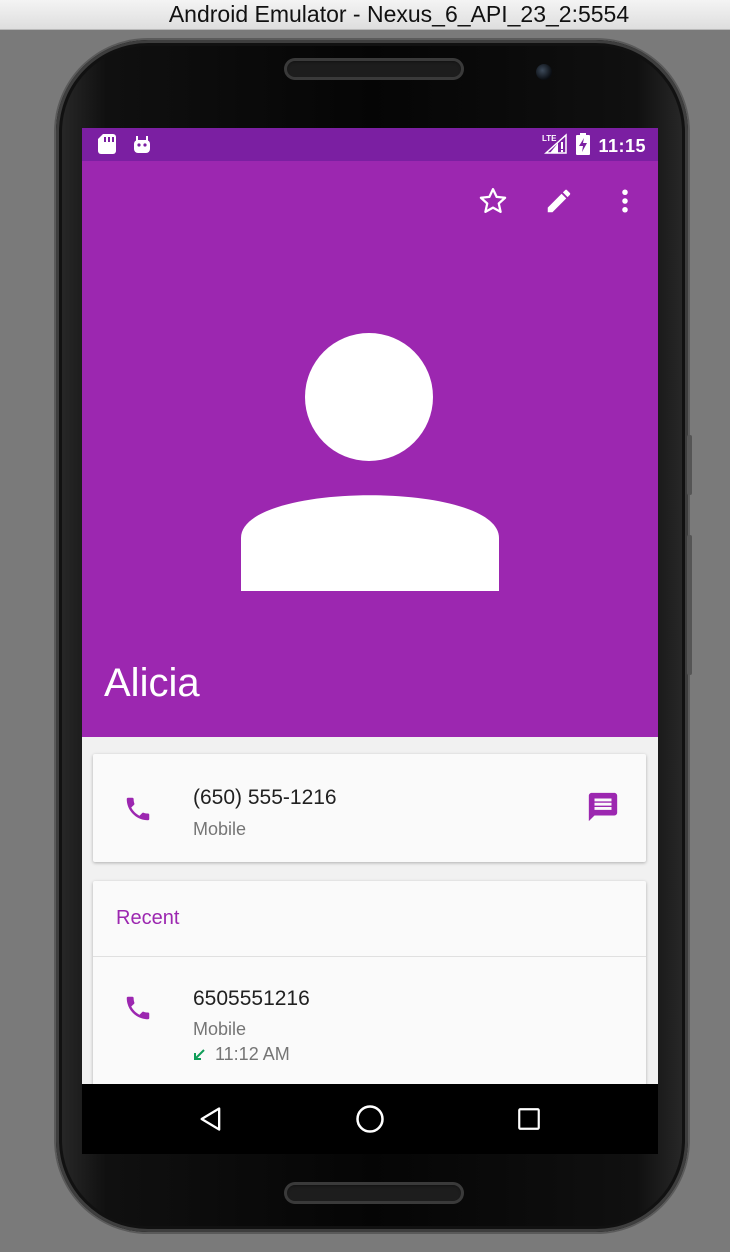 Image resolution: width=730 pixels, height=1252 pixels. I want to click on back-button, so click(211, 1119).